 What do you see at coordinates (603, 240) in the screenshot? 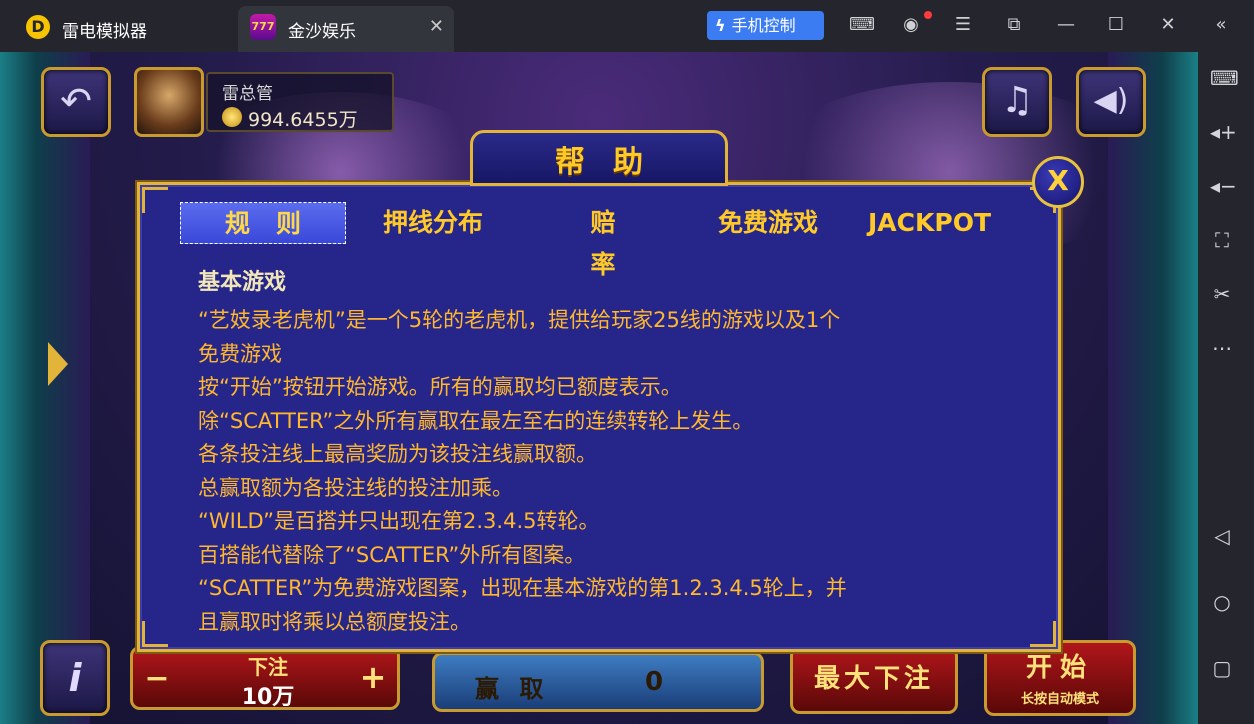
I see `tab-payout: 赔率` at bounding box center [603, 240].